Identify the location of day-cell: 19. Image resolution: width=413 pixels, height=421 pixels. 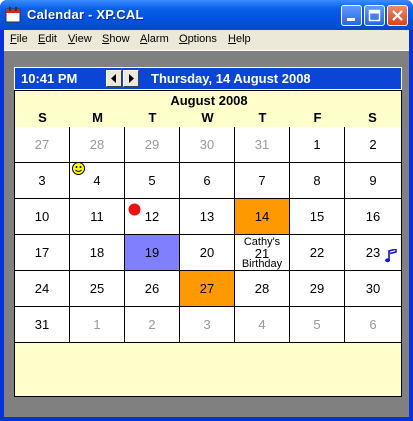
(152, 253).